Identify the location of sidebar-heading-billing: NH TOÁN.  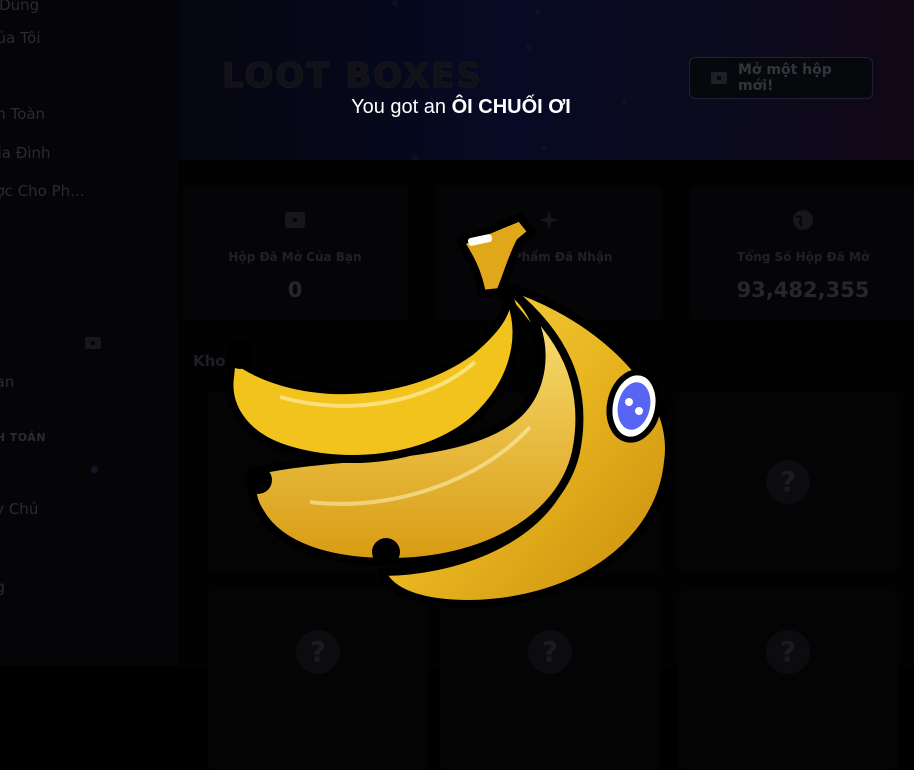
(23, 437).